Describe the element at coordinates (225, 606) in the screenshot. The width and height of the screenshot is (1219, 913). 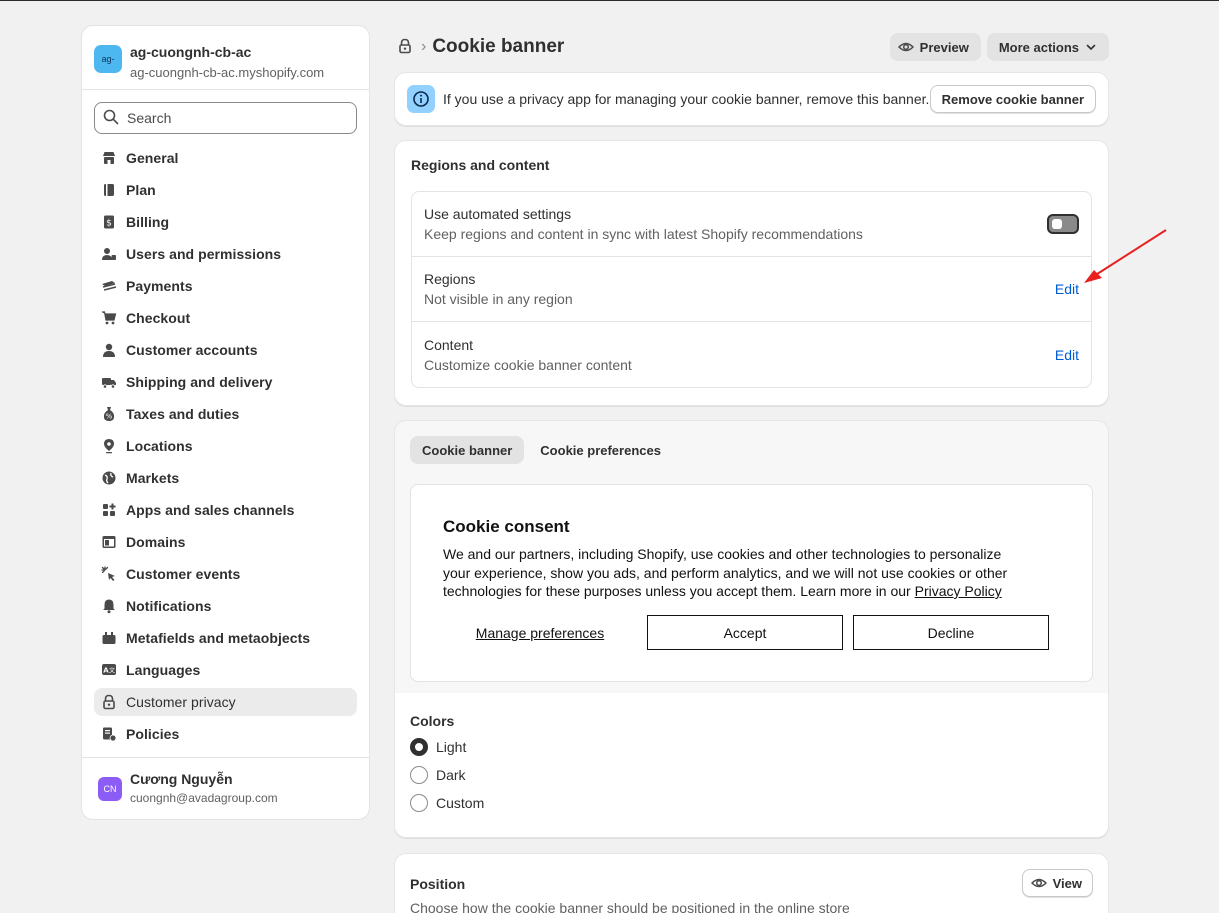
I see `sidebar-item-notifications: Notifications` at that location.